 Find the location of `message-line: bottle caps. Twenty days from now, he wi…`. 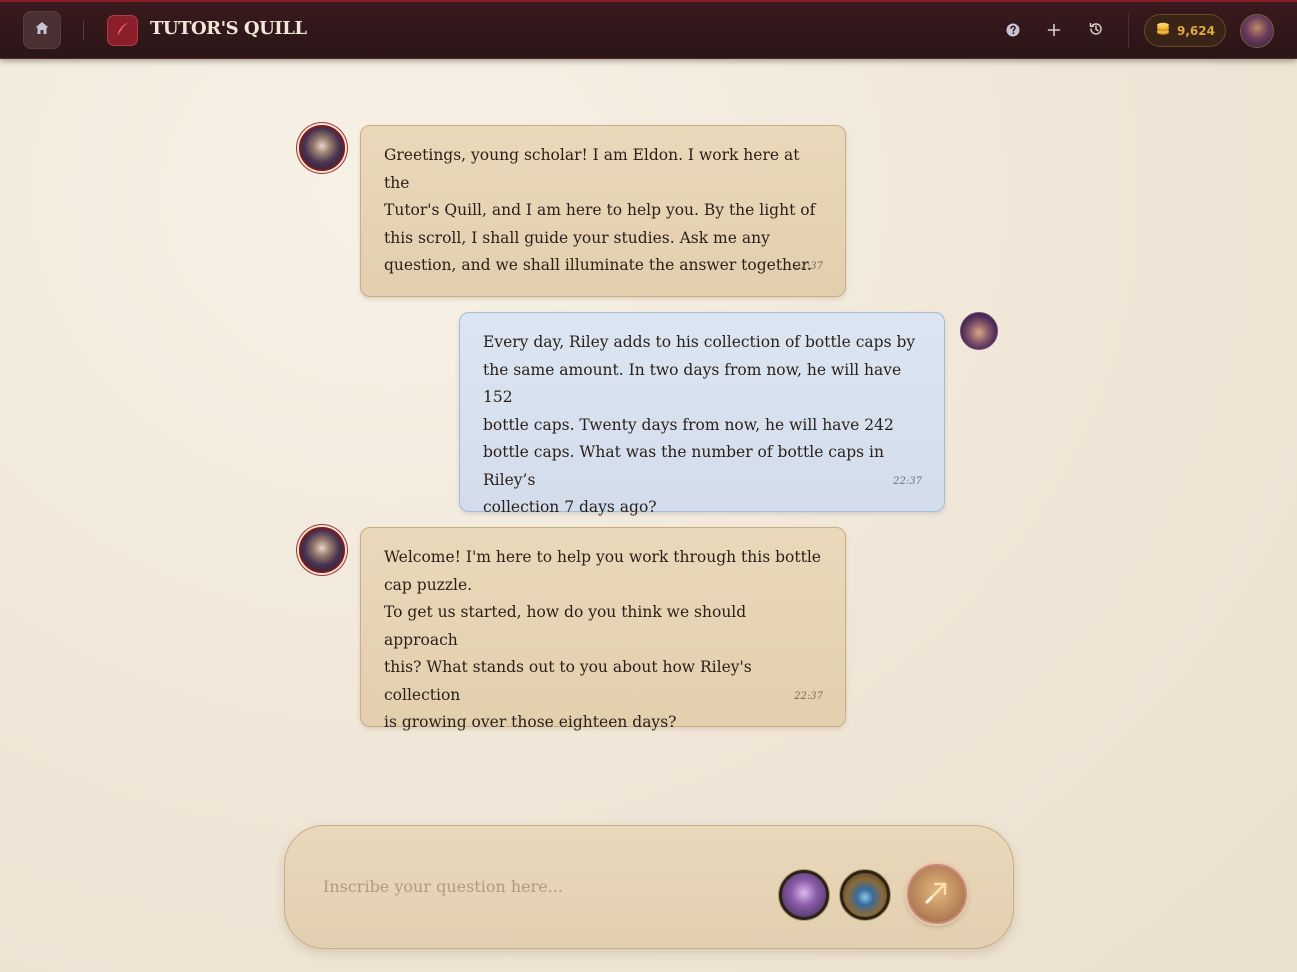

message-line: bottle caps. Twenty days from now, he wi… is located at coordinates (688, 424).